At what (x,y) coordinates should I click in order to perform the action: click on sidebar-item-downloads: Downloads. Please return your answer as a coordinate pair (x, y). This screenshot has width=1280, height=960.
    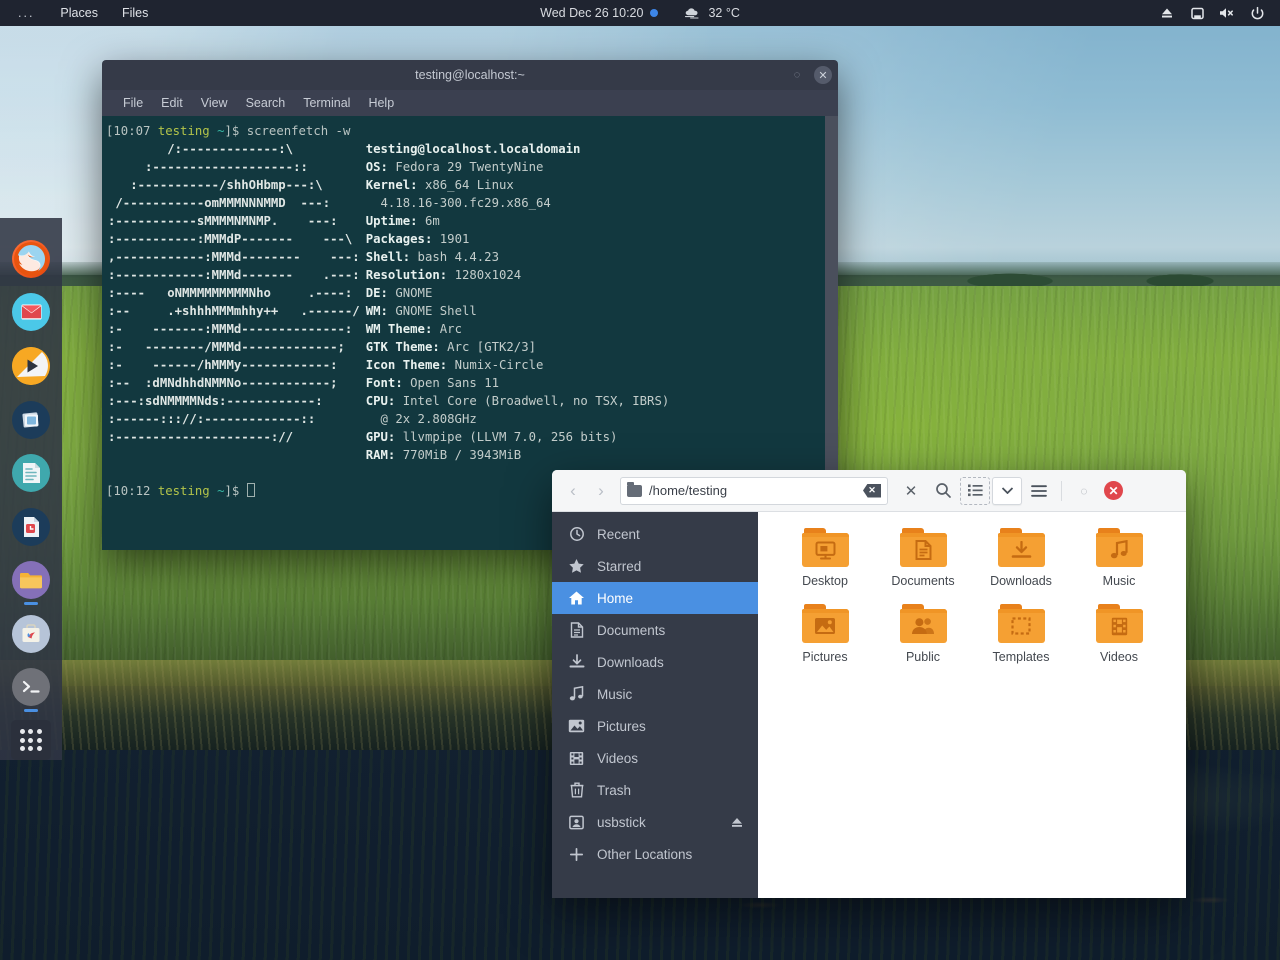
    Looking at the image, I should click on (655, 662).